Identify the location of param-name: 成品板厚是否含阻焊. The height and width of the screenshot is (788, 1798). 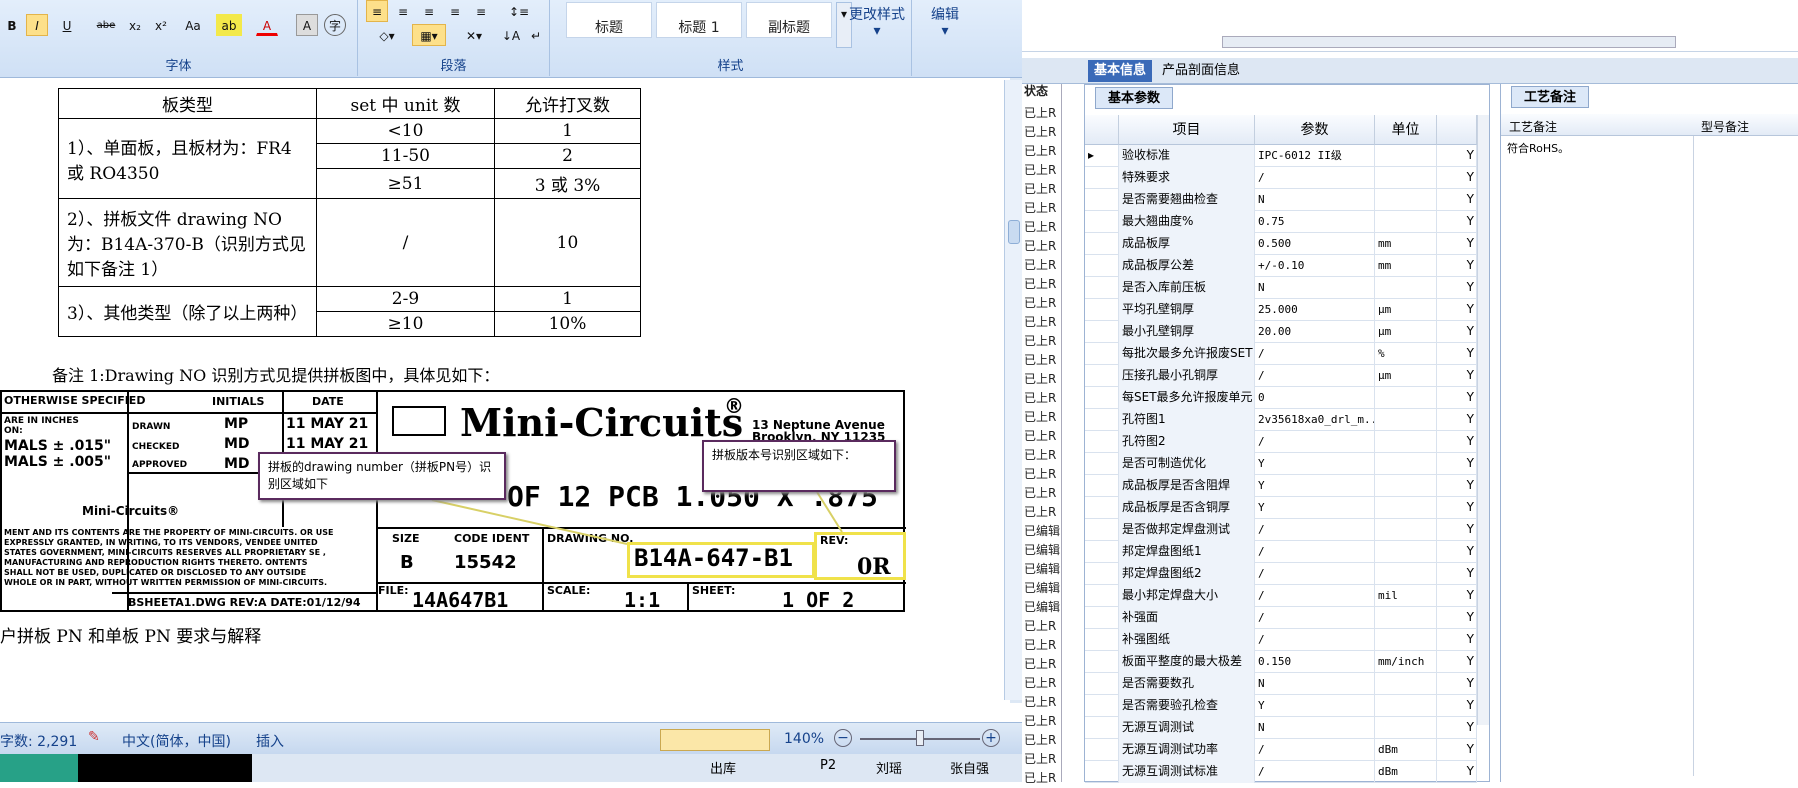
(1187, 486).